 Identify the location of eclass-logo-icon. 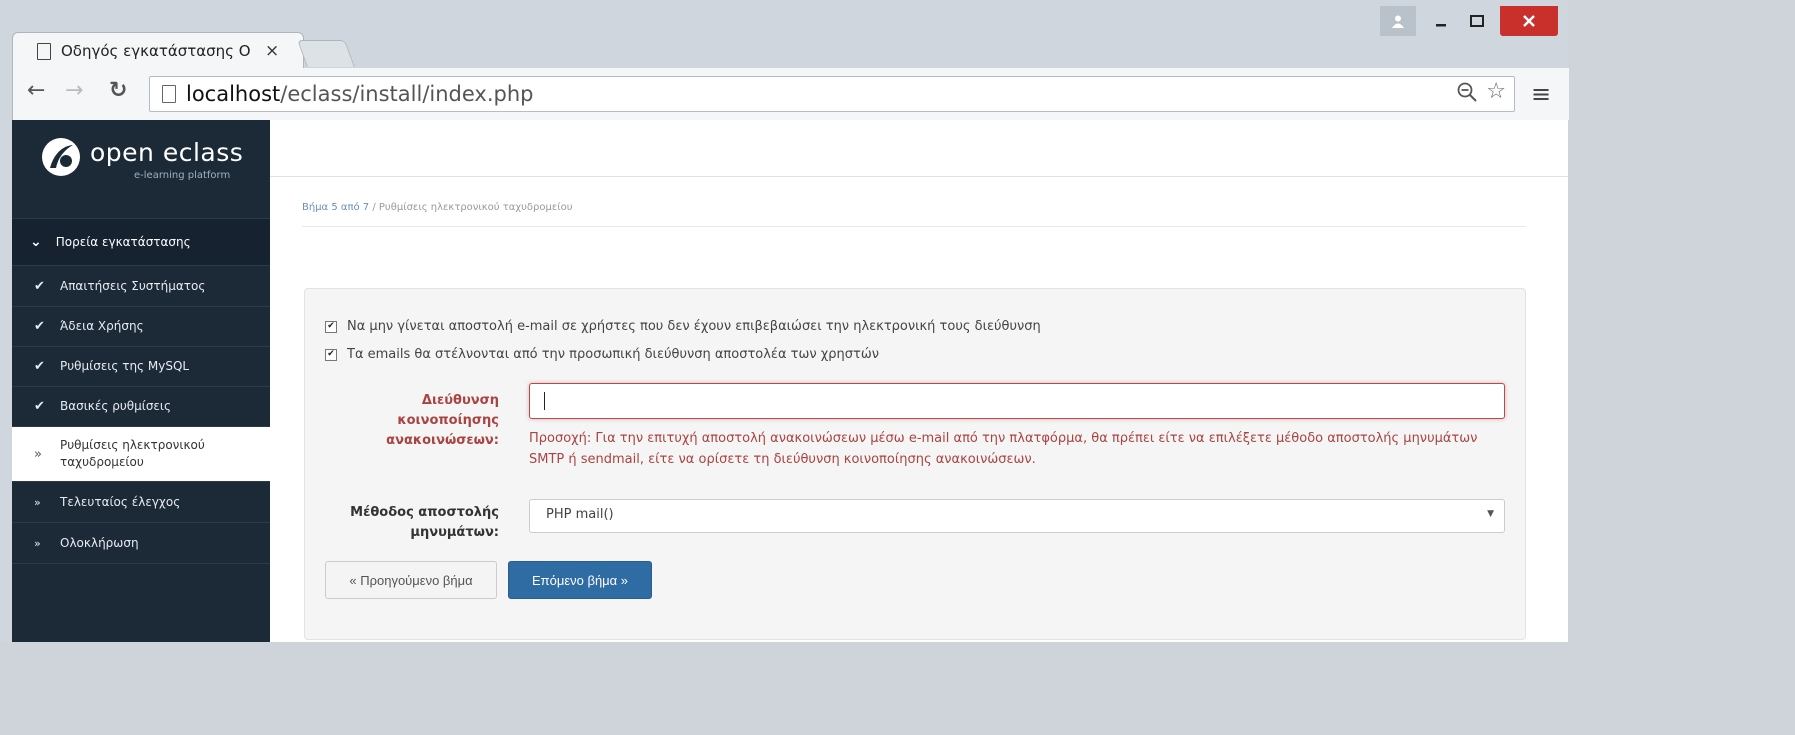
(61, 157).